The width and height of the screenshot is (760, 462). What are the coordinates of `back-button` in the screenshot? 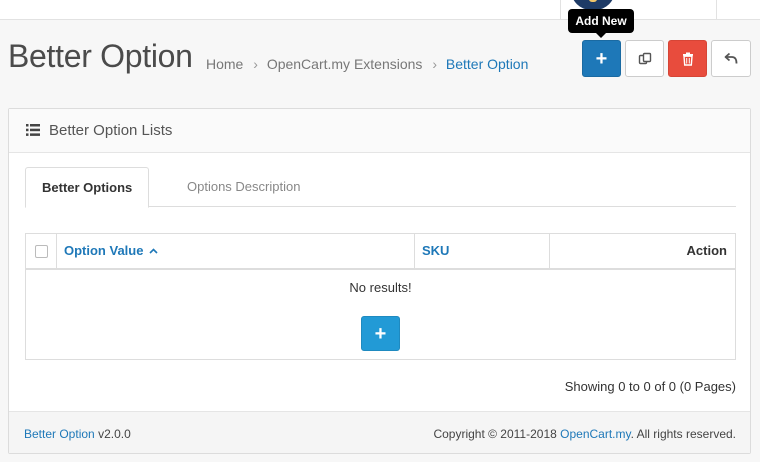 It's located at (731, 58).